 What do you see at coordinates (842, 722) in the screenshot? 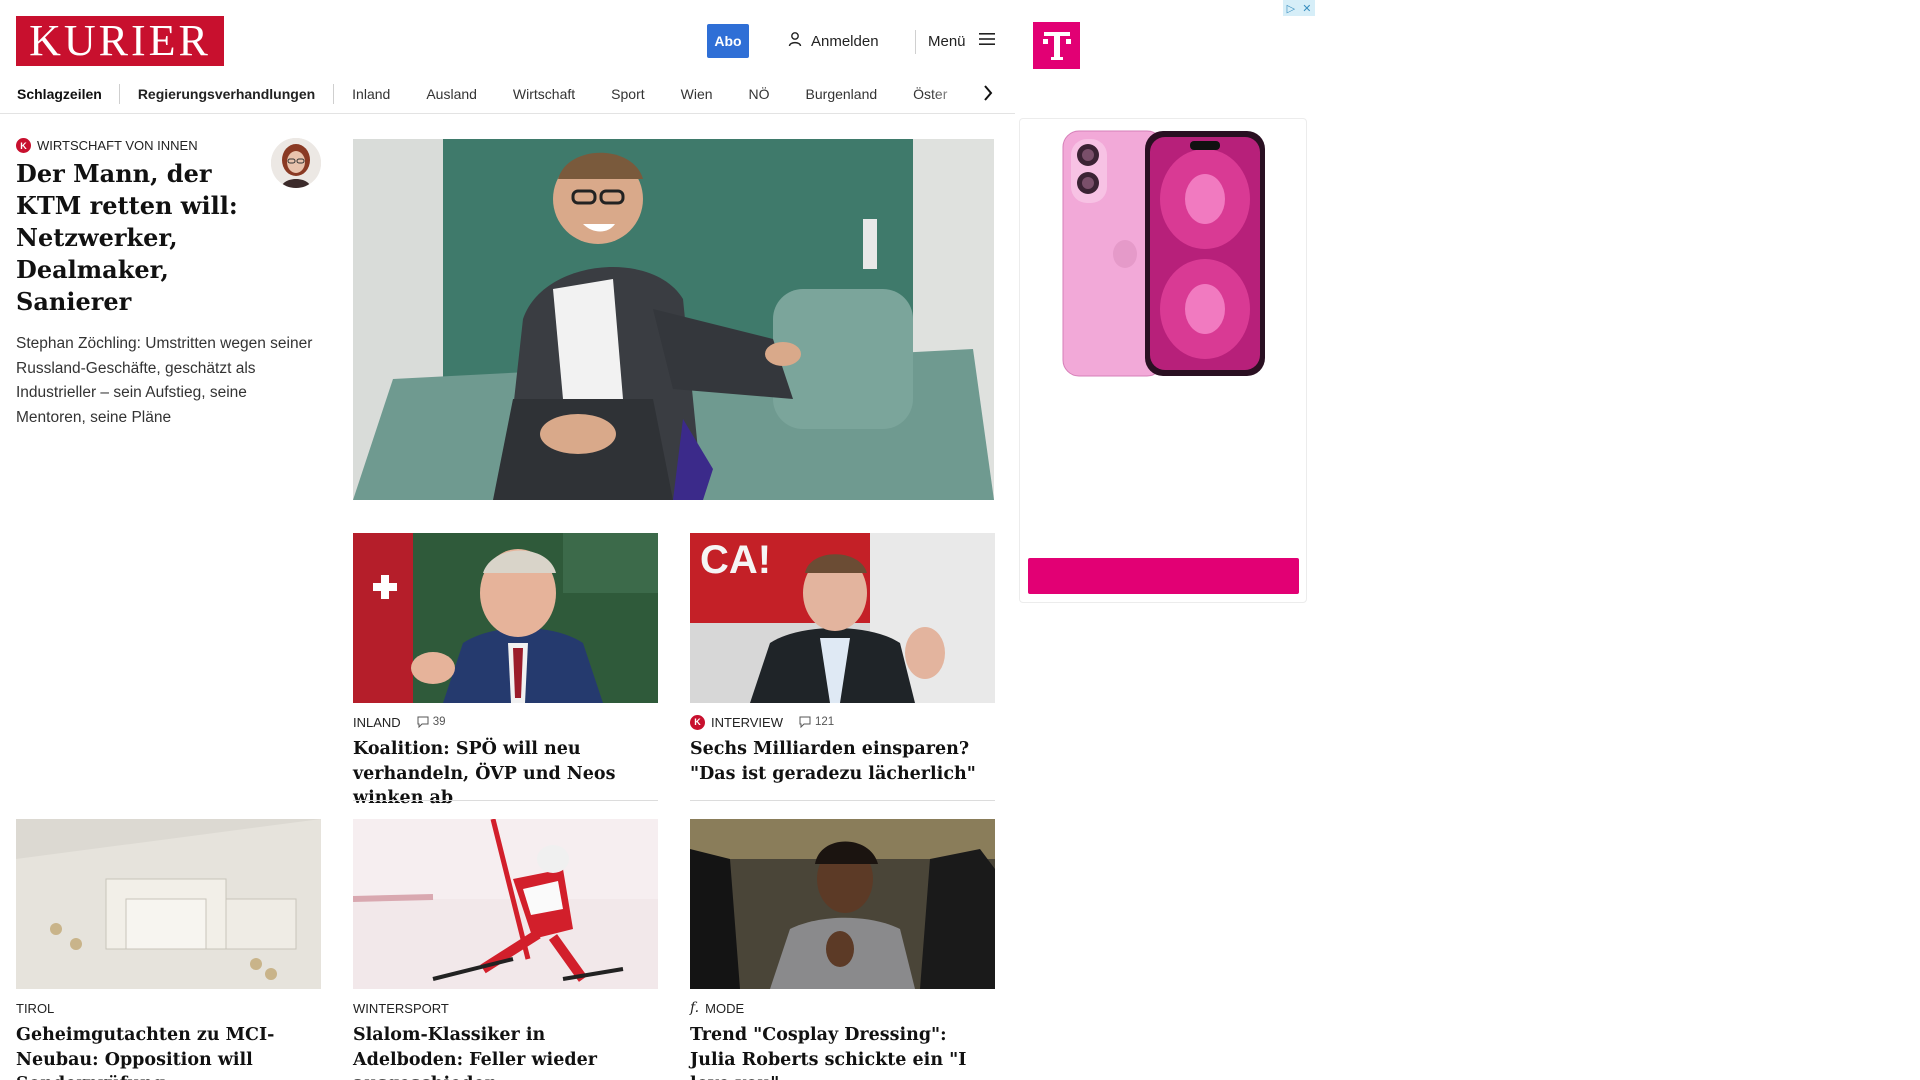
I see `article-meta: K INTERVIEW 121` at bounding box center [842, 722].